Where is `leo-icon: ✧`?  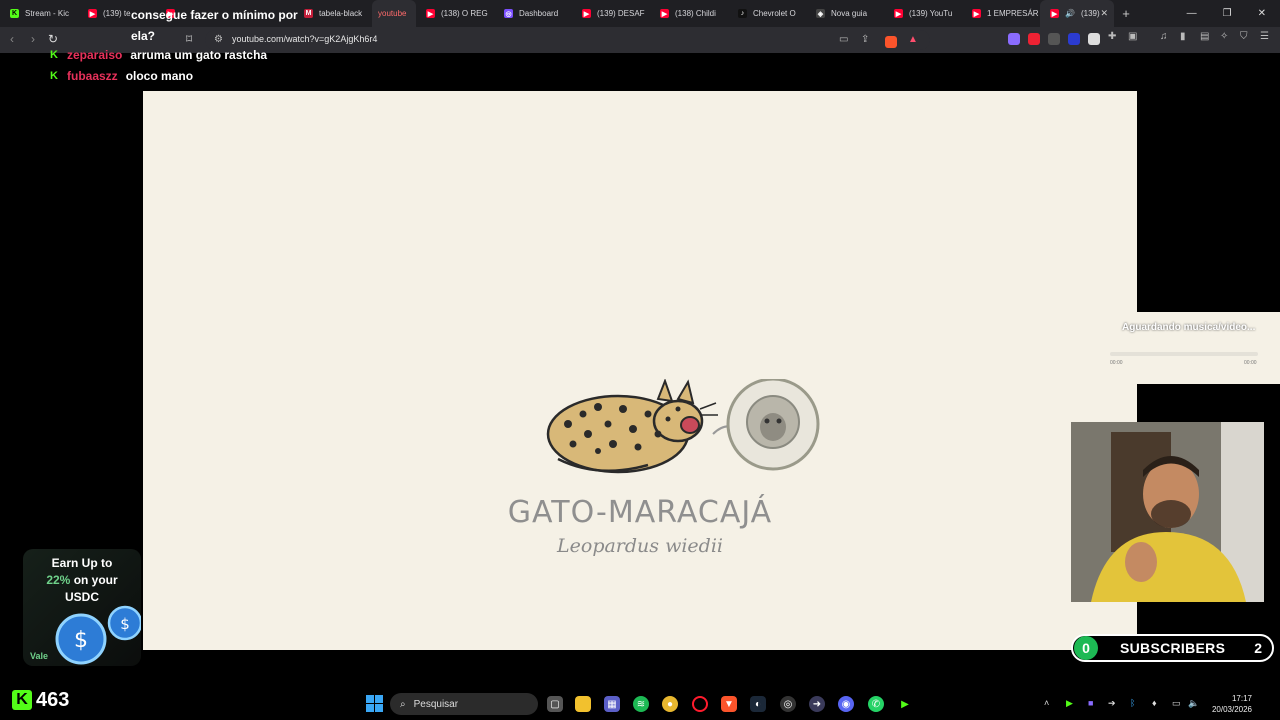 leo-icon: ✧ is located at coordinates (1224, 36).